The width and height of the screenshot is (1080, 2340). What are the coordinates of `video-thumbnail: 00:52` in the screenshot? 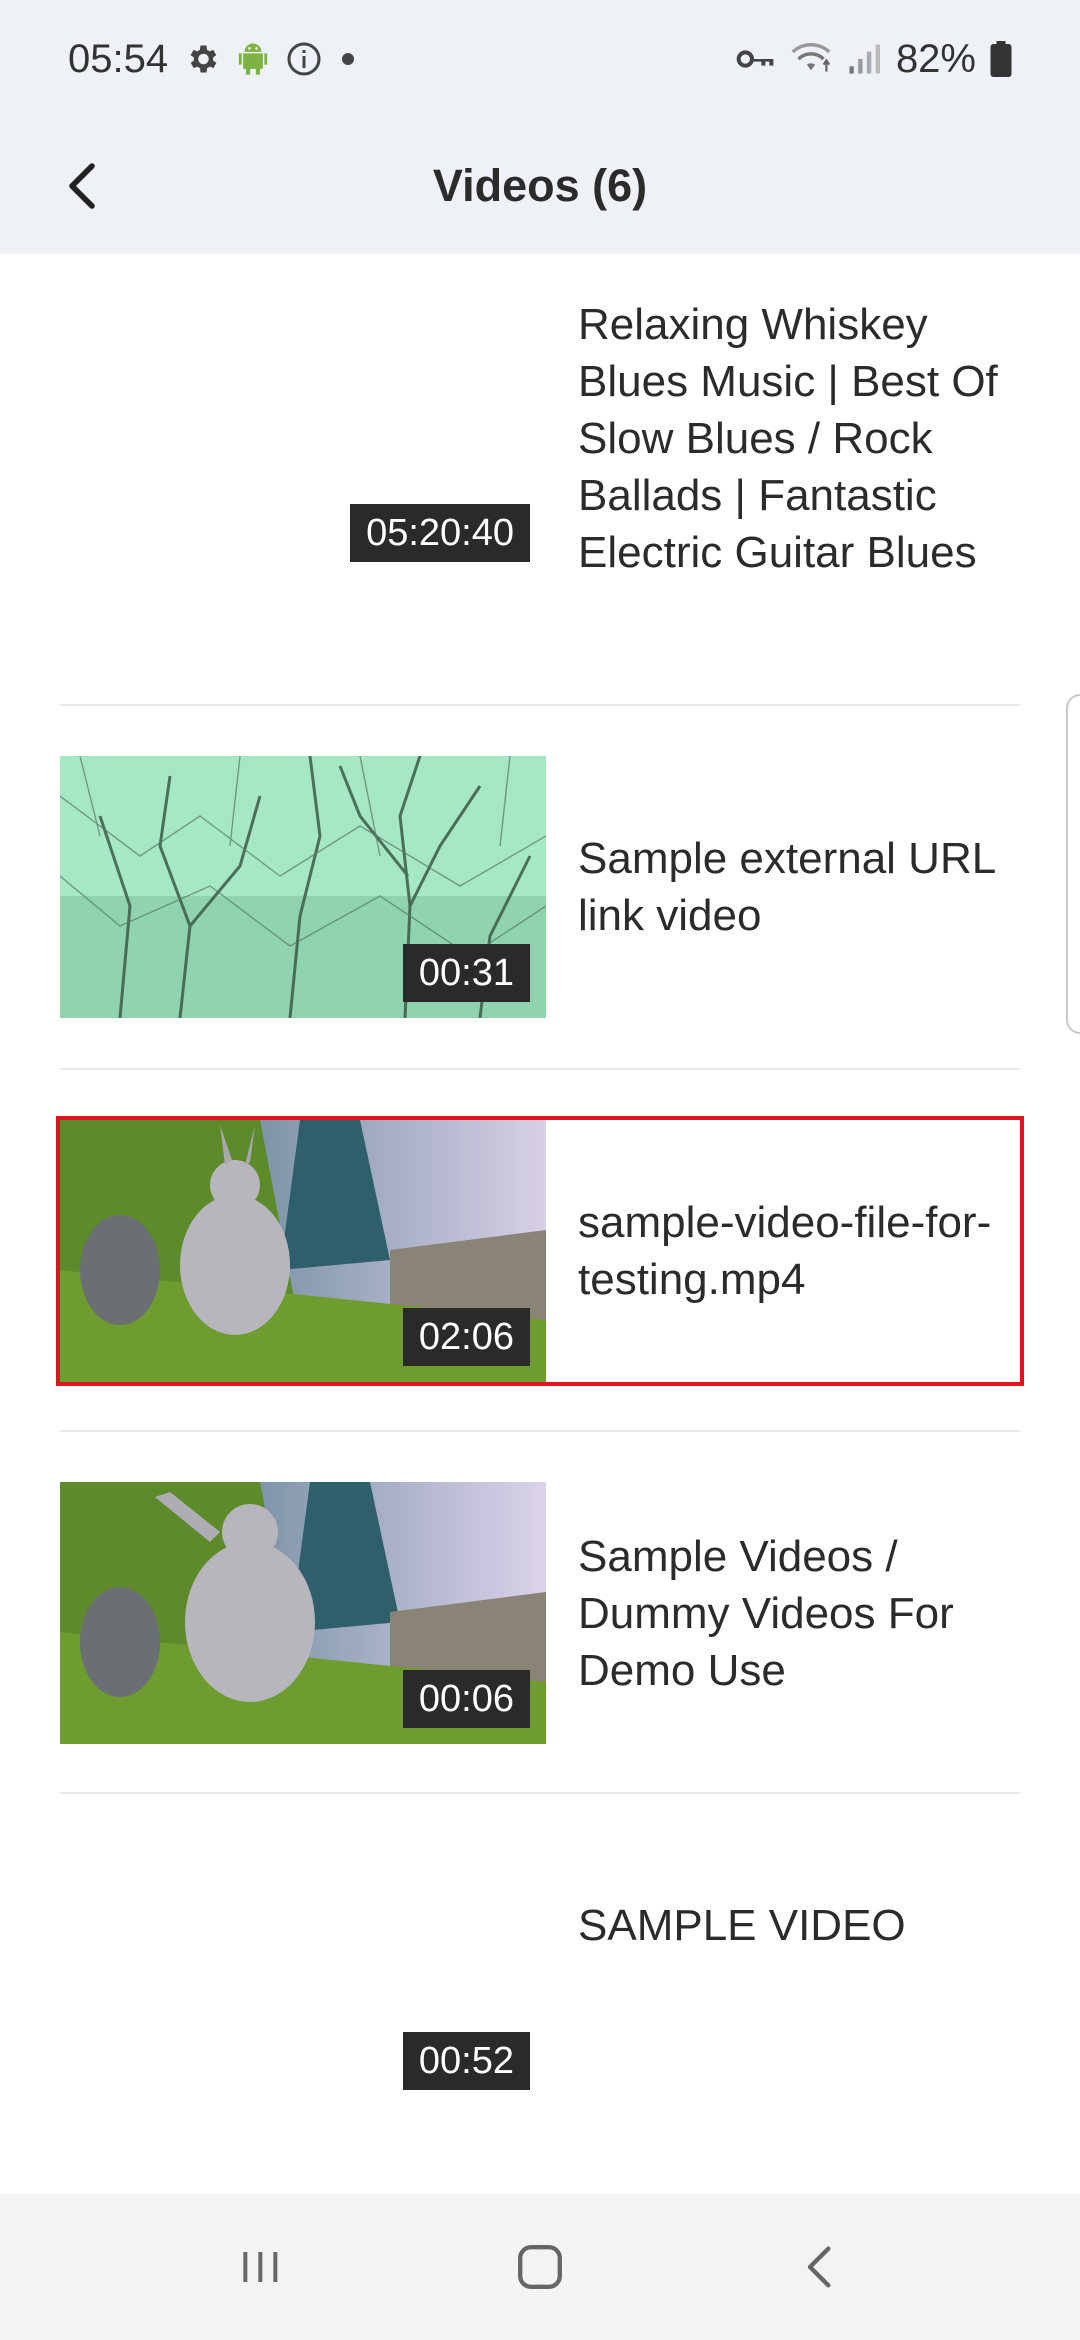 It's located at (303, 1975).